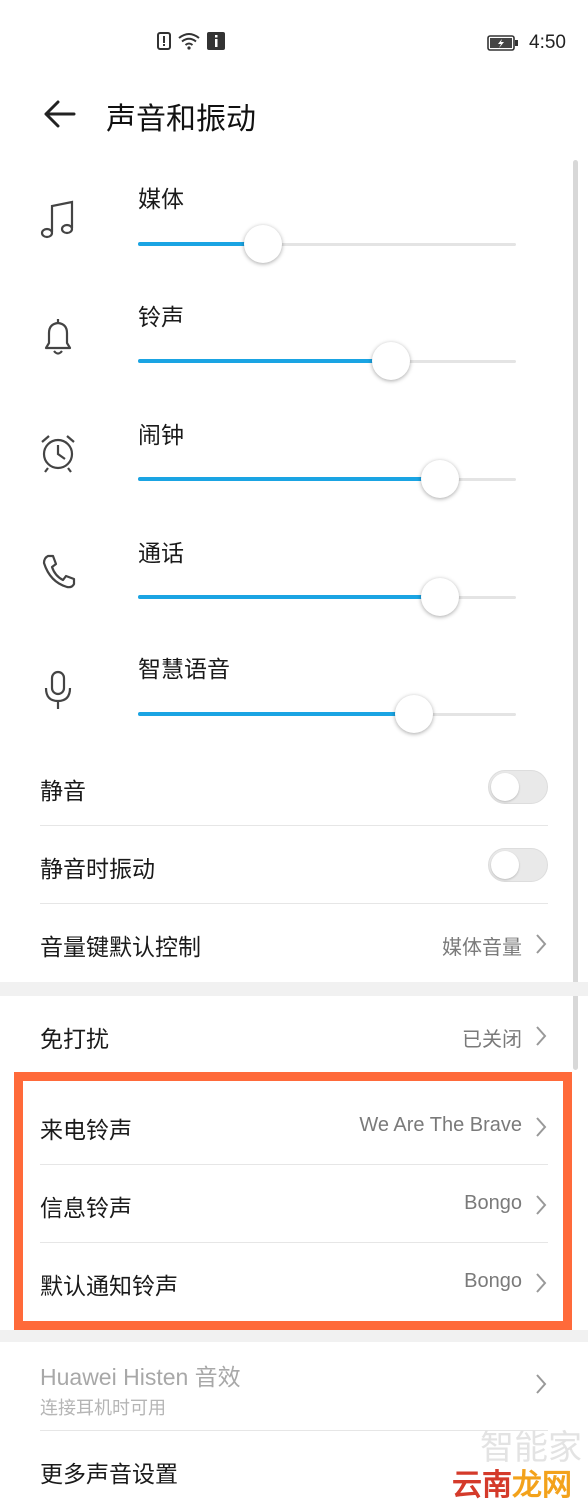 This screenshot has height=1508, width=588. What do you see at coordinates (294, 943) in the screenshot?
I see `volume-key-row: 音量键默认控制 媒体音量` at bounding box center [294, 943].